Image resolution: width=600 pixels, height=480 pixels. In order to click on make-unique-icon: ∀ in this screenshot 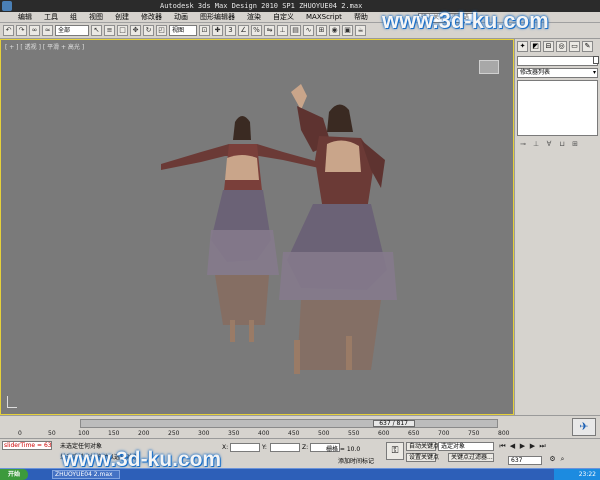, I will do `click(549, 144)`.